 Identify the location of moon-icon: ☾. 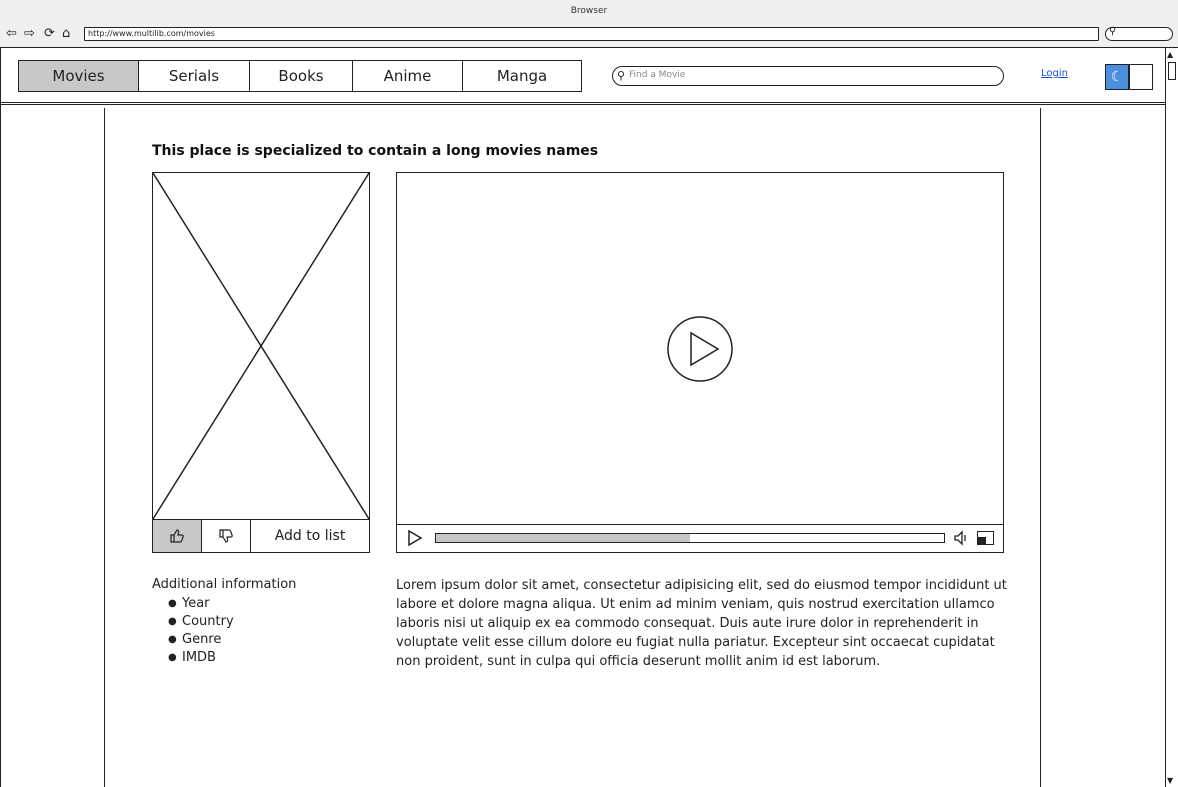
(1117, 77).